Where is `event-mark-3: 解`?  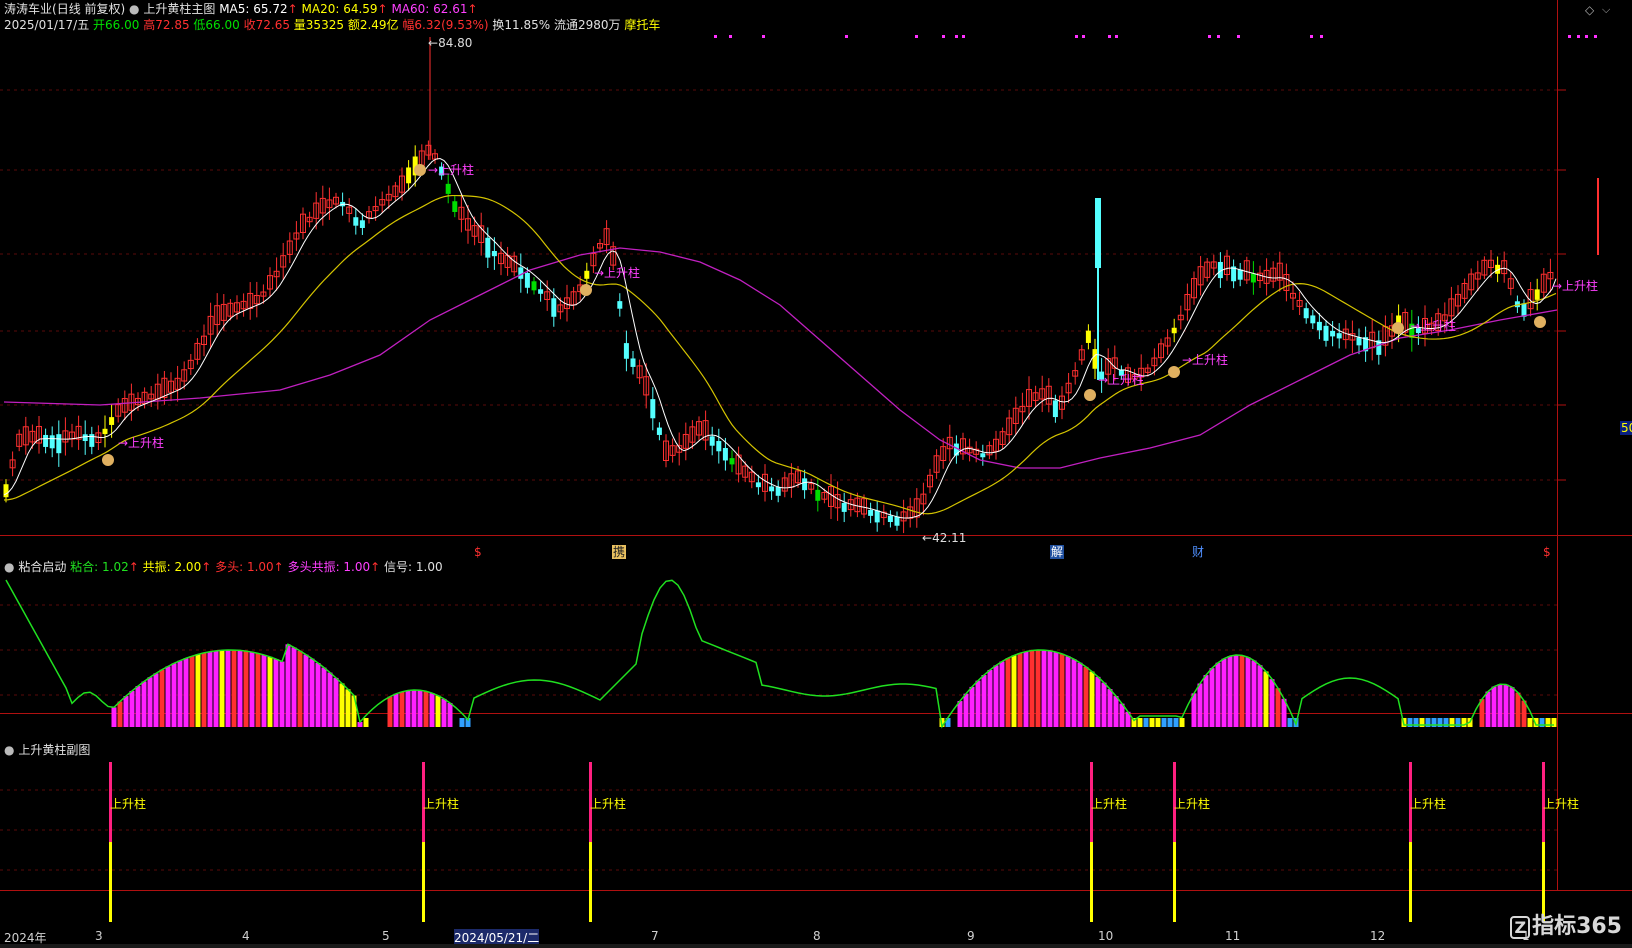 event-mark-3: 解 is located at coordinates (1057, 552).